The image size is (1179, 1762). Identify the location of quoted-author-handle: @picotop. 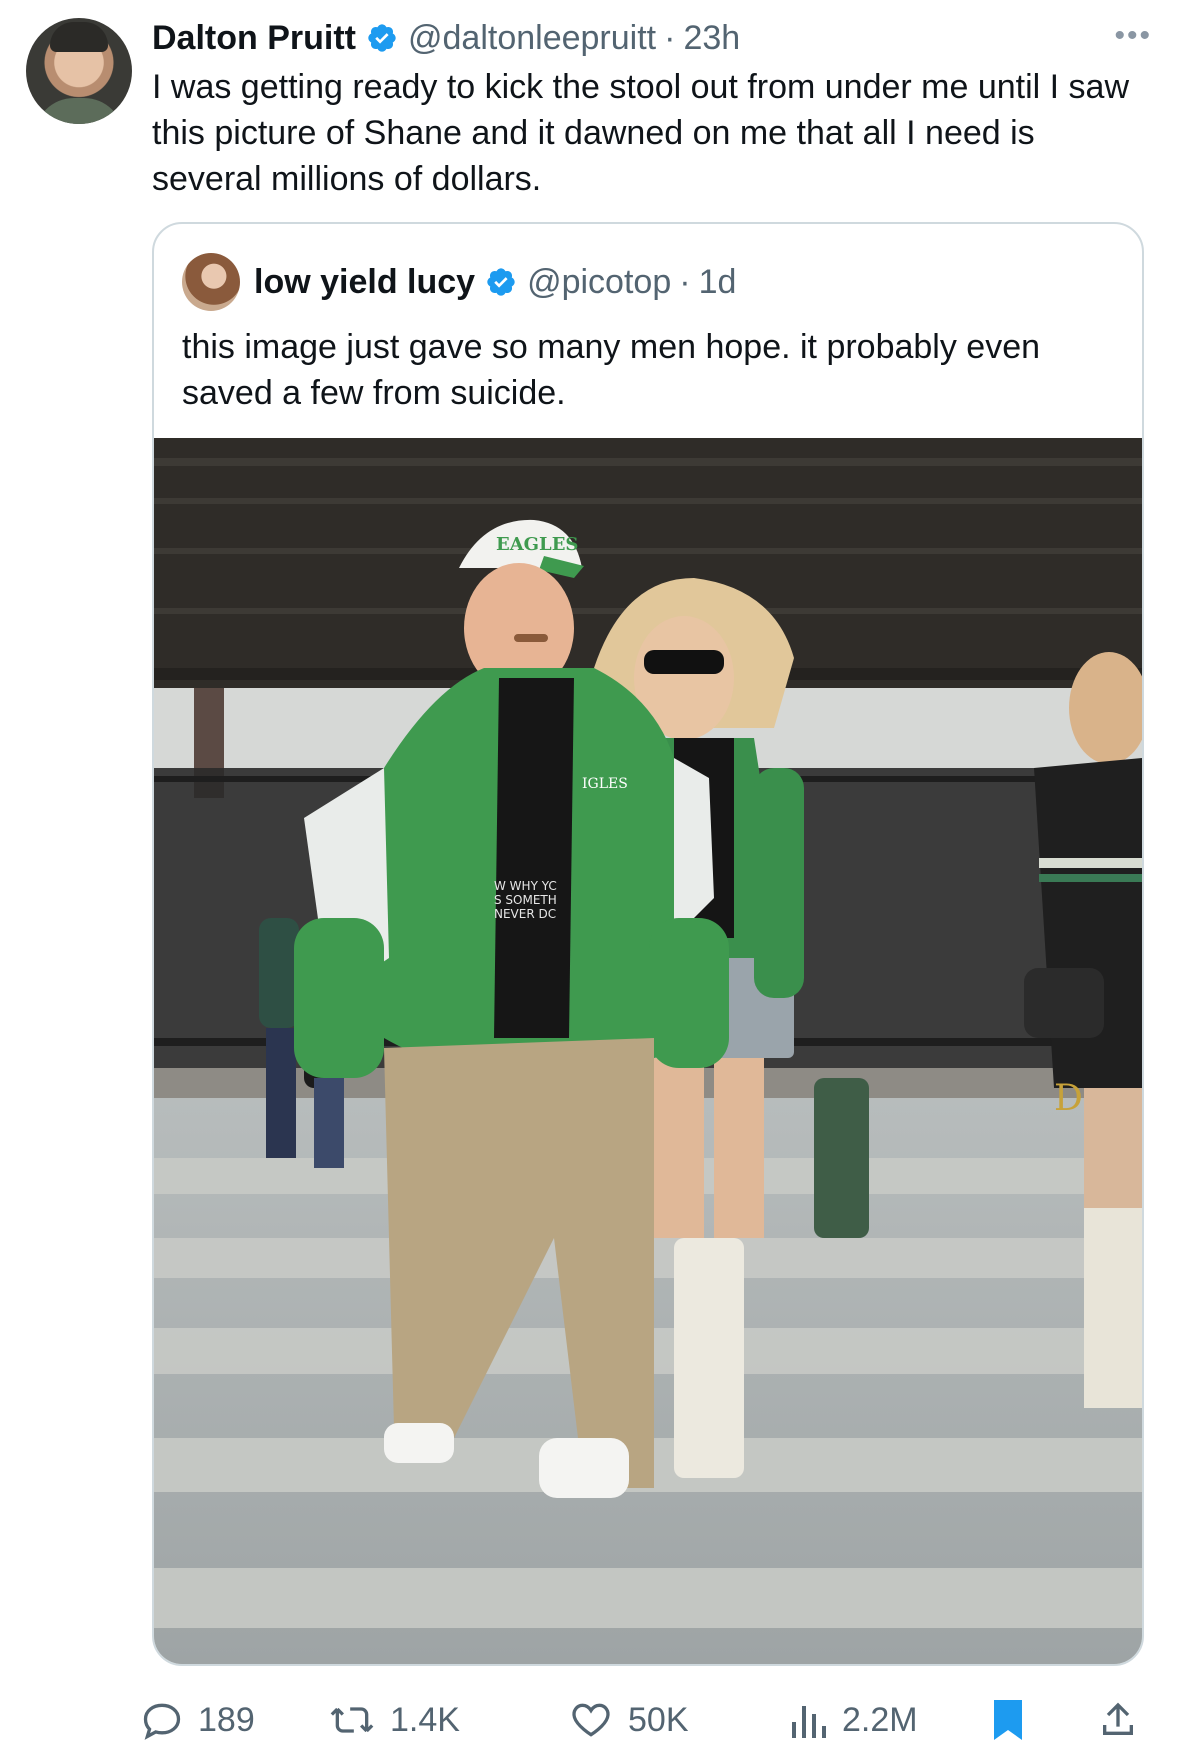
(599, 281).